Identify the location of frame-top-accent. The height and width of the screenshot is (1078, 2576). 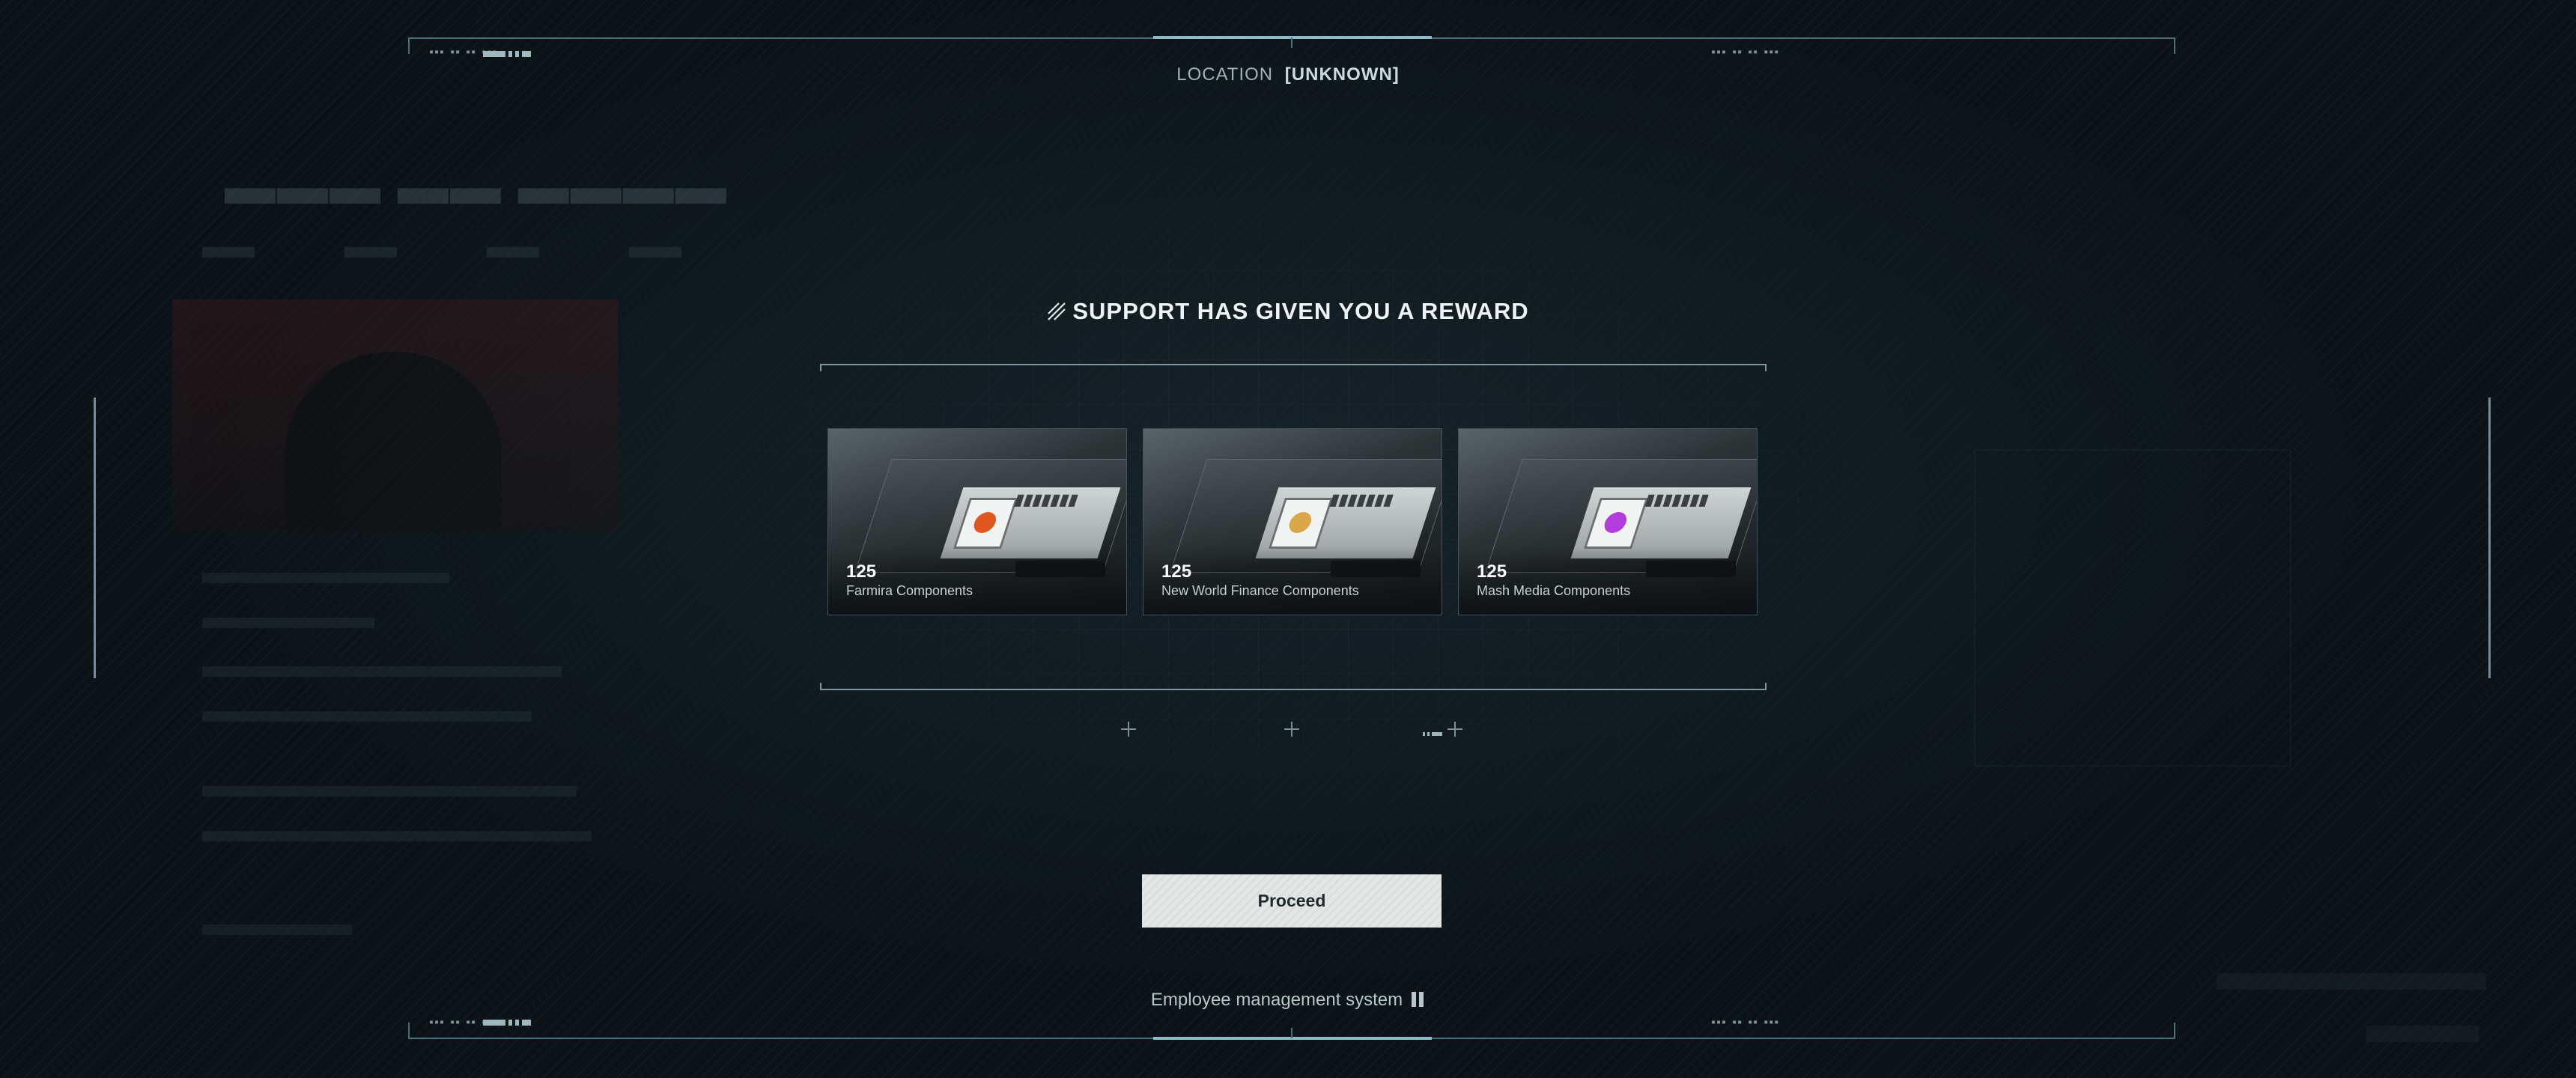
(1292, 37).